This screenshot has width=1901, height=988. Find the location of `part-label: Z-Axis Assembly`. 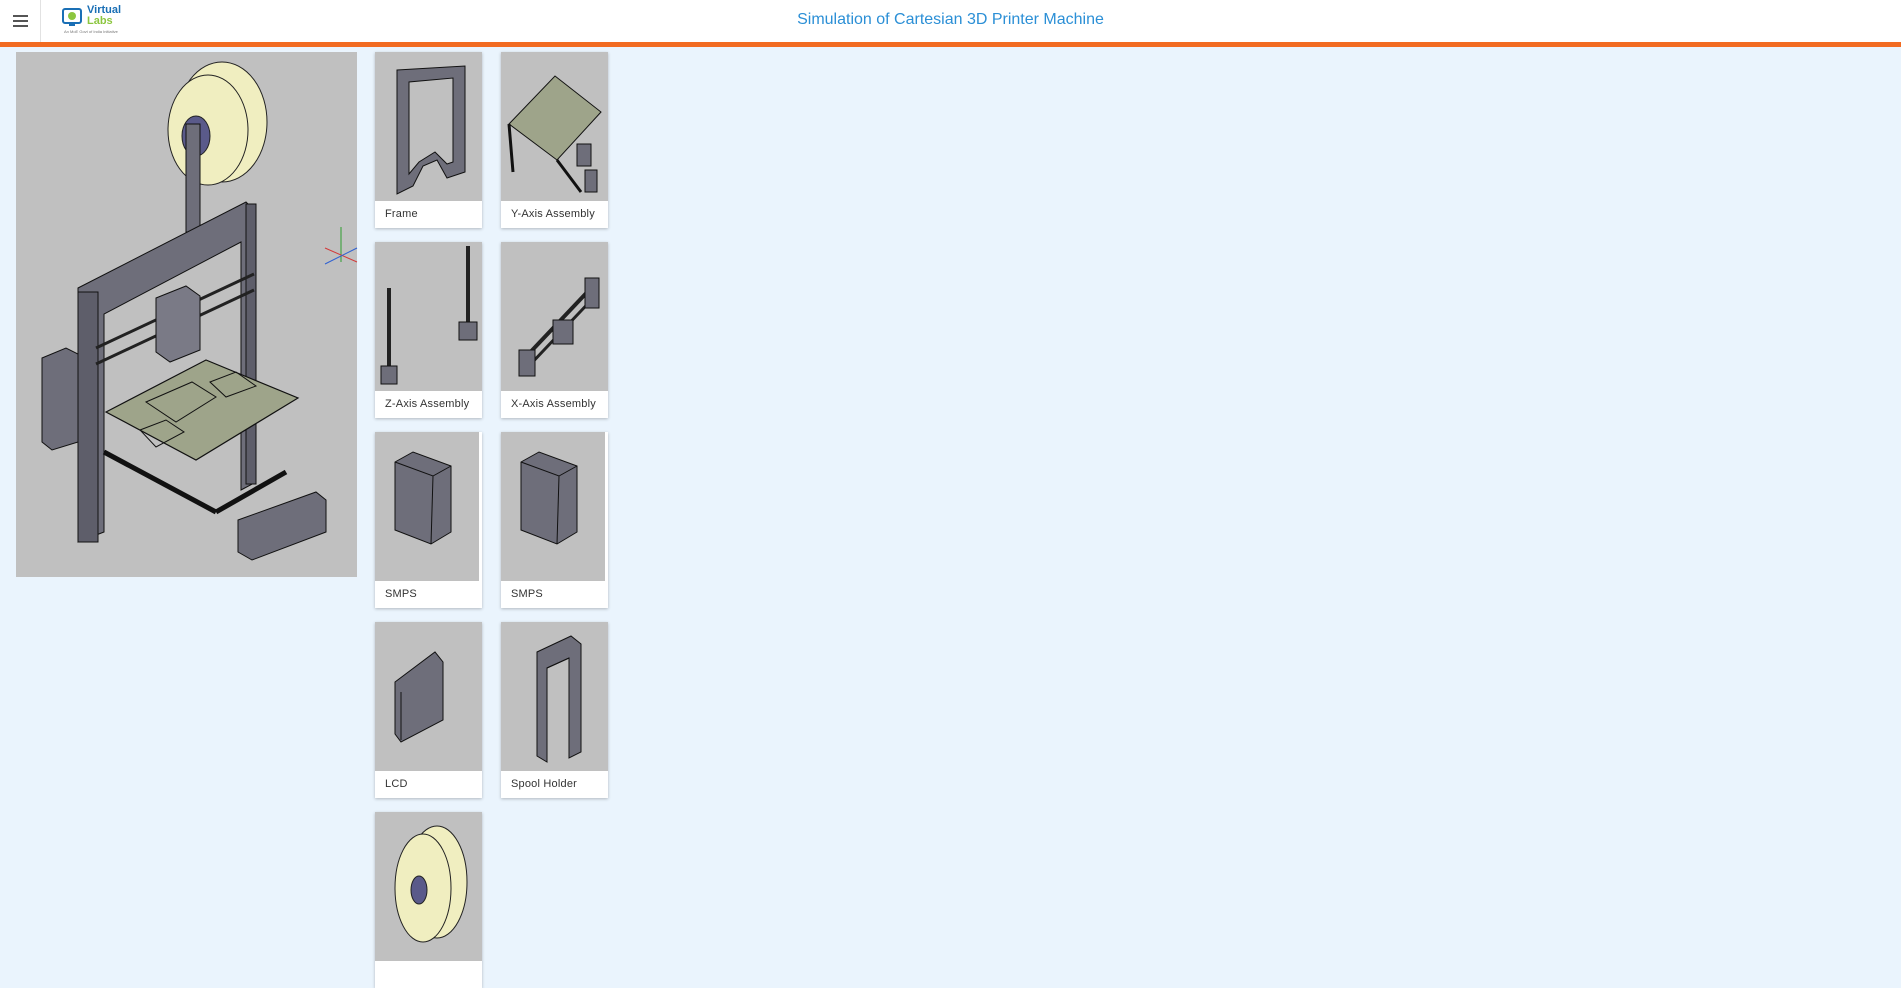

part-label: Z-Axis Assembly is located at coordinates (427, 404).